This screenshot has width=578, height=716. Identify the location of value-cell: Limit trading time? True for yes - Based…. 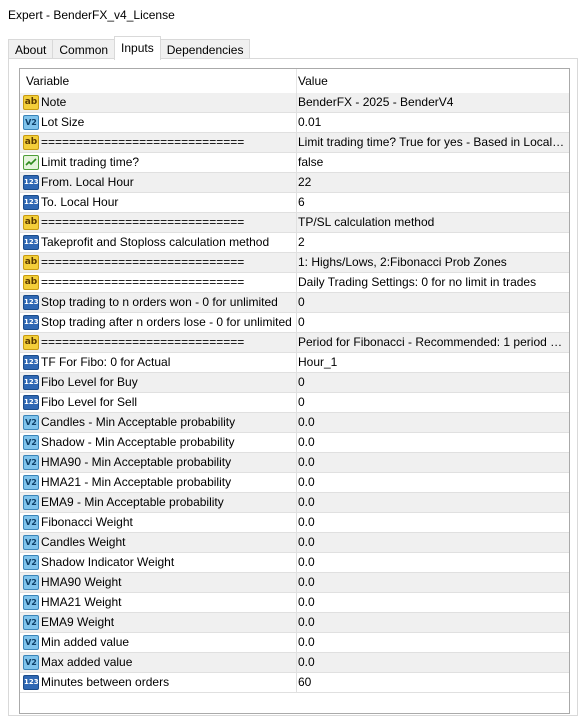
(432, 142).